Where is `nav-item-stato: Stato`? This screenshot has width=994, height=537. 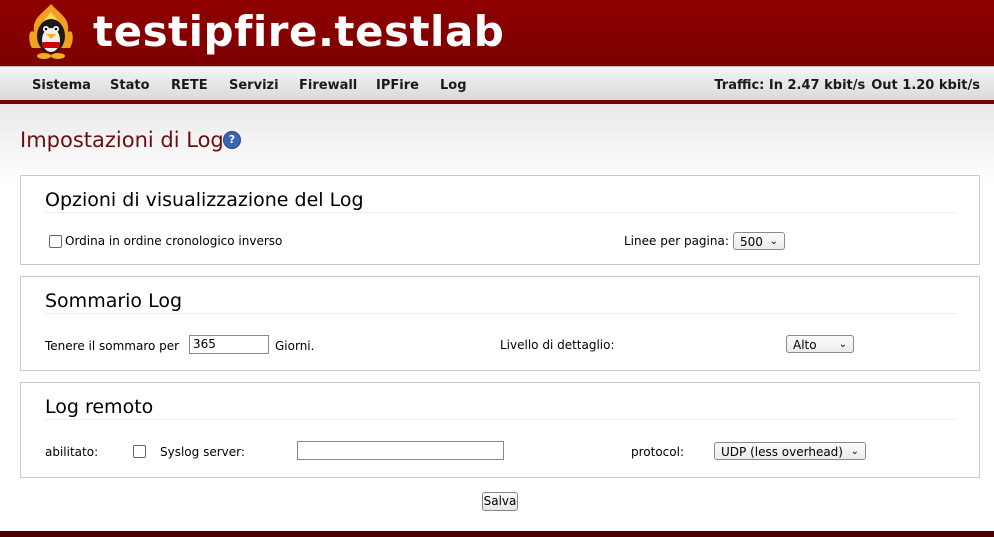
nav-item-stato: Stato is located at coordinates (130, 85).